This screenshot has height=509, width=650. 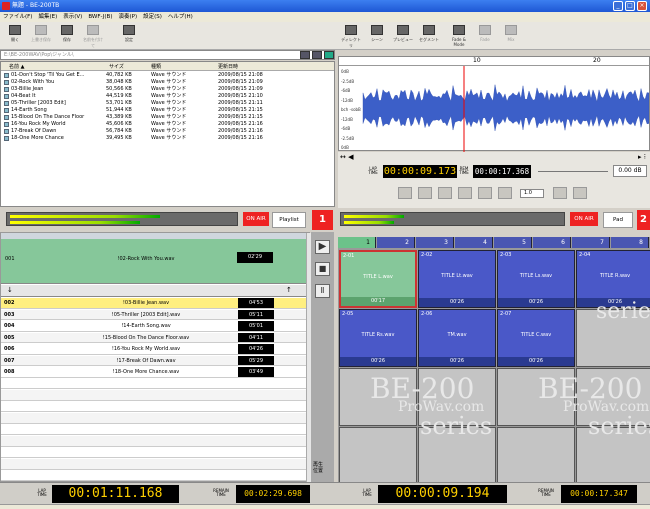 I want to click on settings-button: 設定, so click(x=129, y=36).